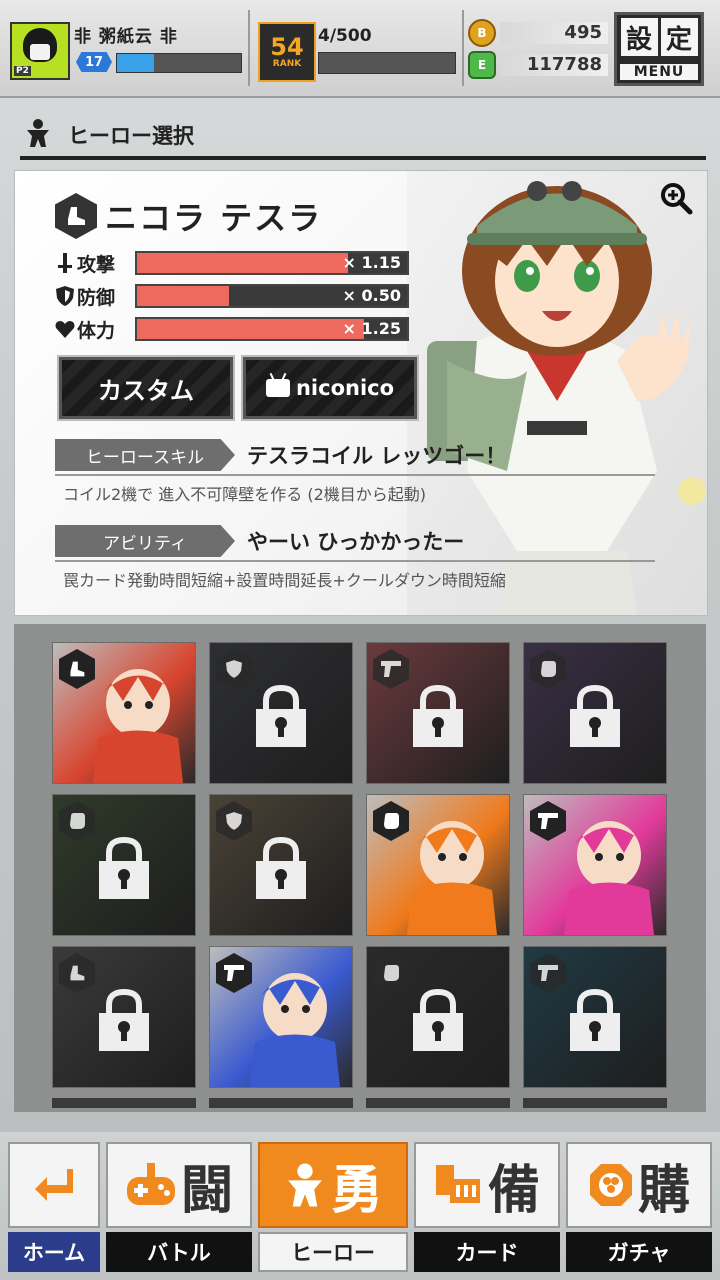  Describe the element at coordinates (457, 1184) in the screenshot. I see `cards-icon` at that location.